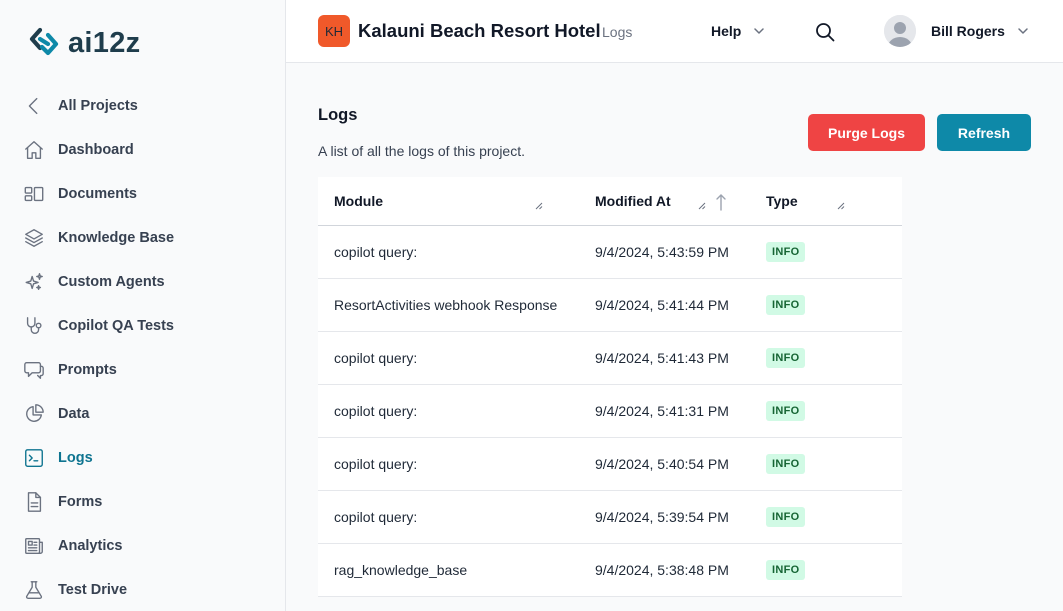  I want to click on project-badge: KH, so click(334, 31).